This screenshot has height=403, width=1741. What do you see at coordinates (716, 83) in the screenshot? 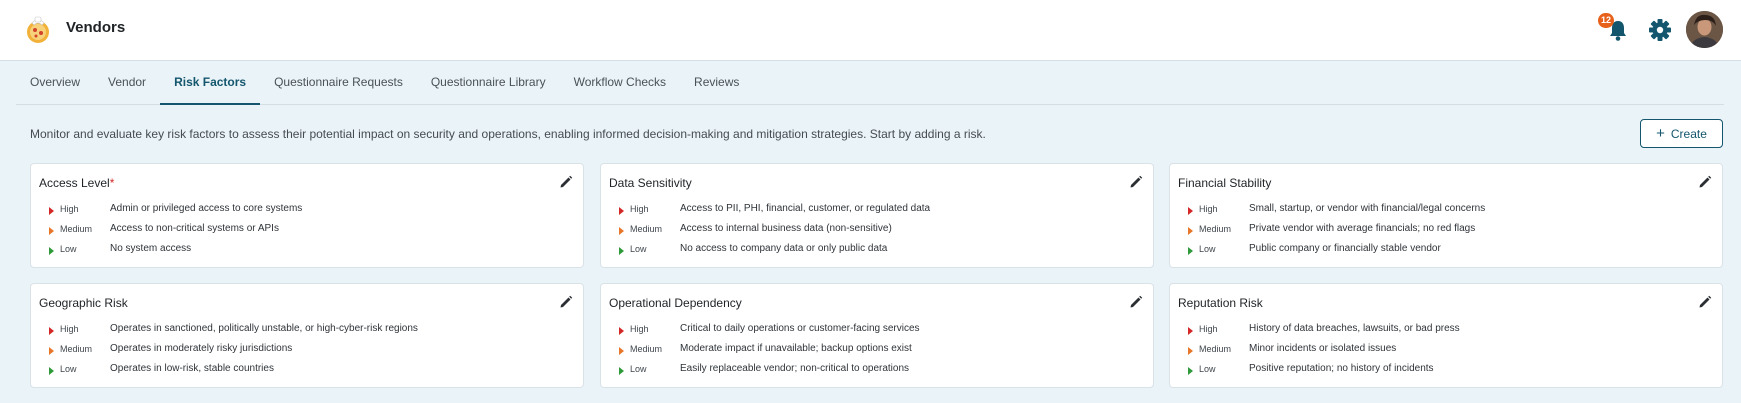
I see `tab-reviews: Reviews` at bounding box center [716, 83].